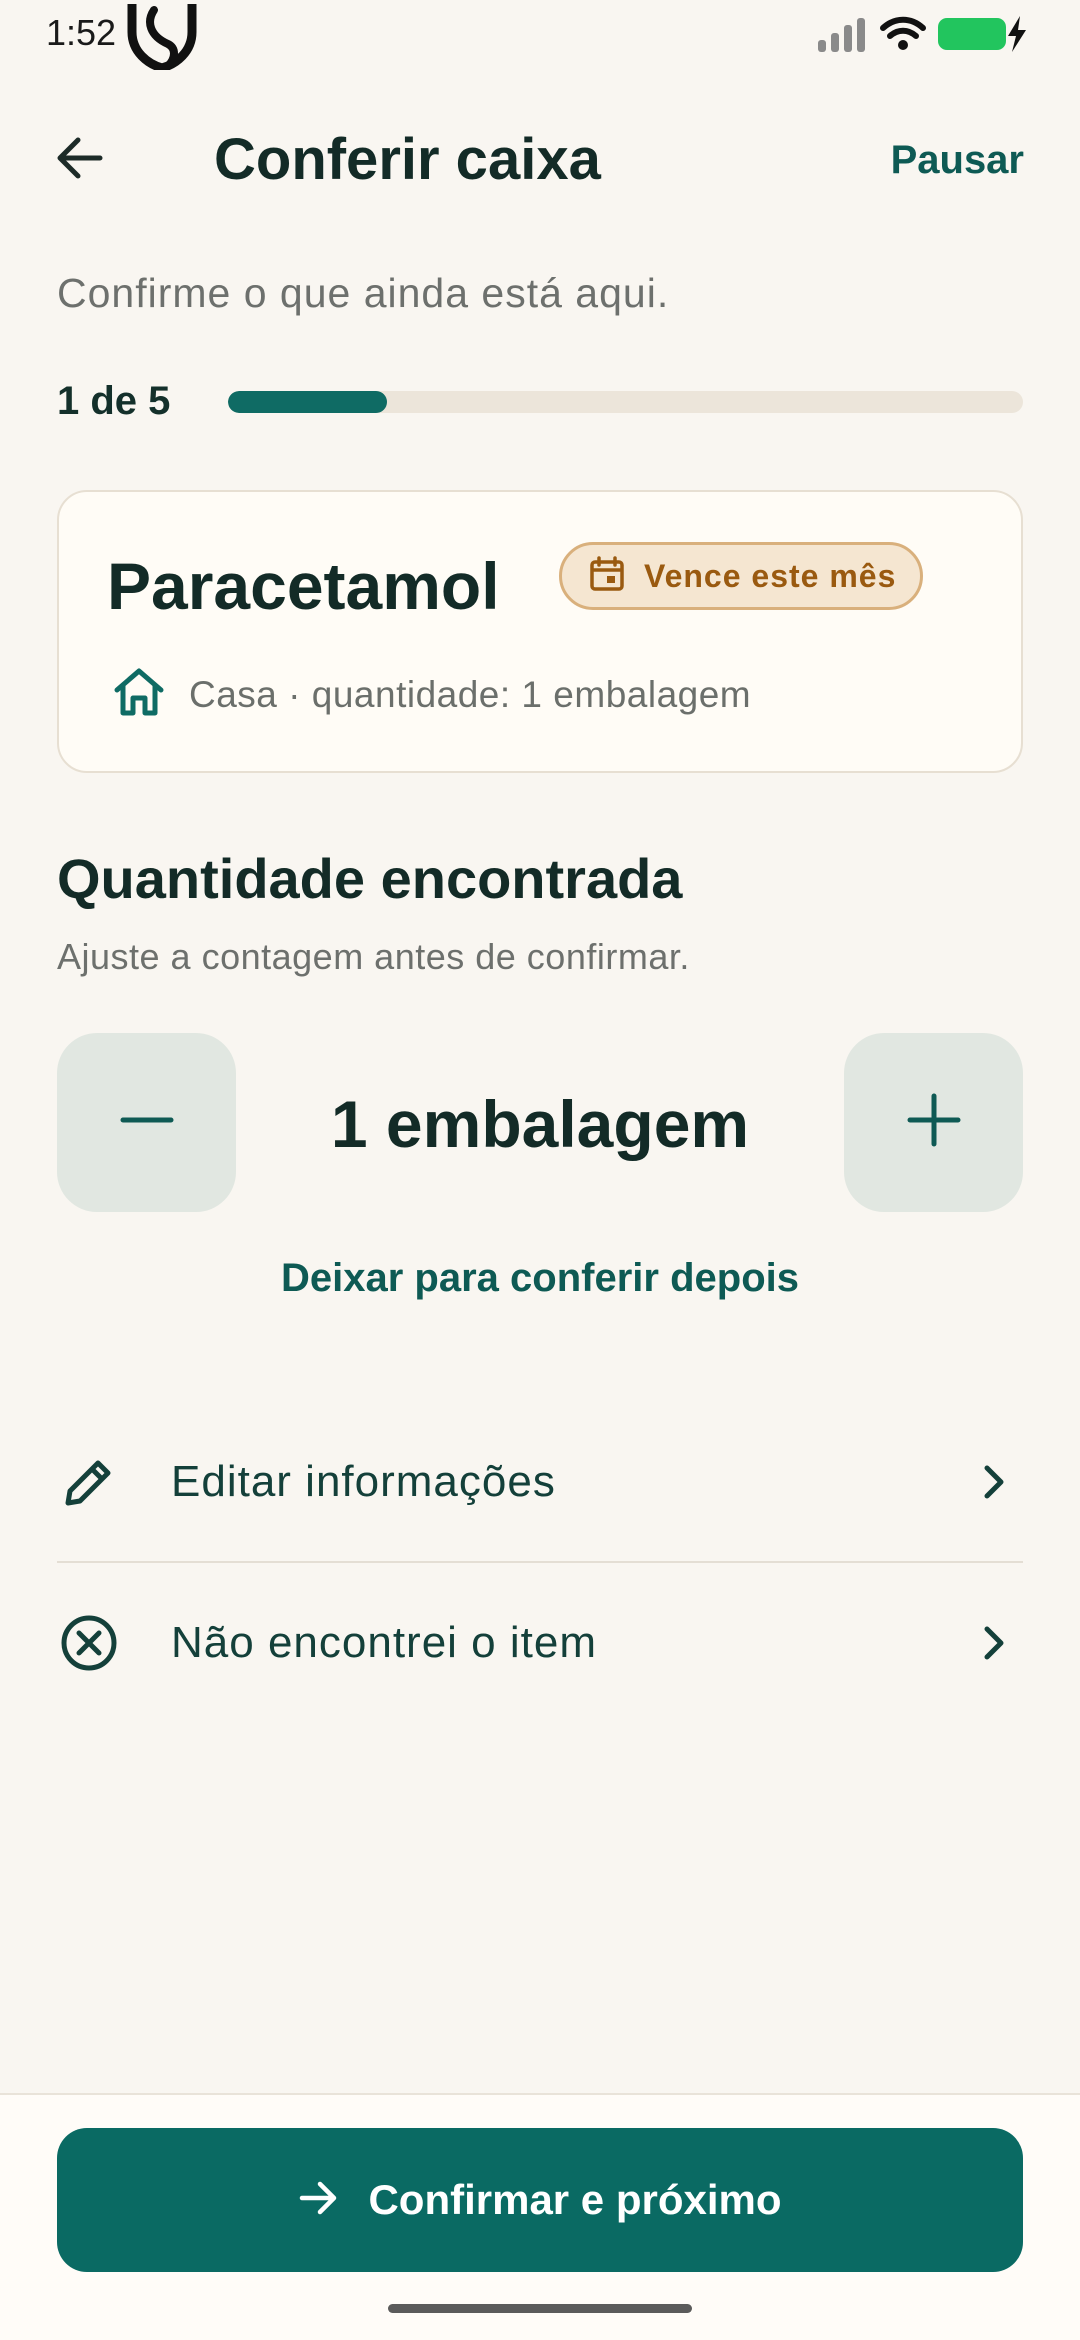 This screenshot has height=2340, width=1080. I want to click on item-location-quantity: Casa · quantidade: 1 embalagem, so click(470, 694).